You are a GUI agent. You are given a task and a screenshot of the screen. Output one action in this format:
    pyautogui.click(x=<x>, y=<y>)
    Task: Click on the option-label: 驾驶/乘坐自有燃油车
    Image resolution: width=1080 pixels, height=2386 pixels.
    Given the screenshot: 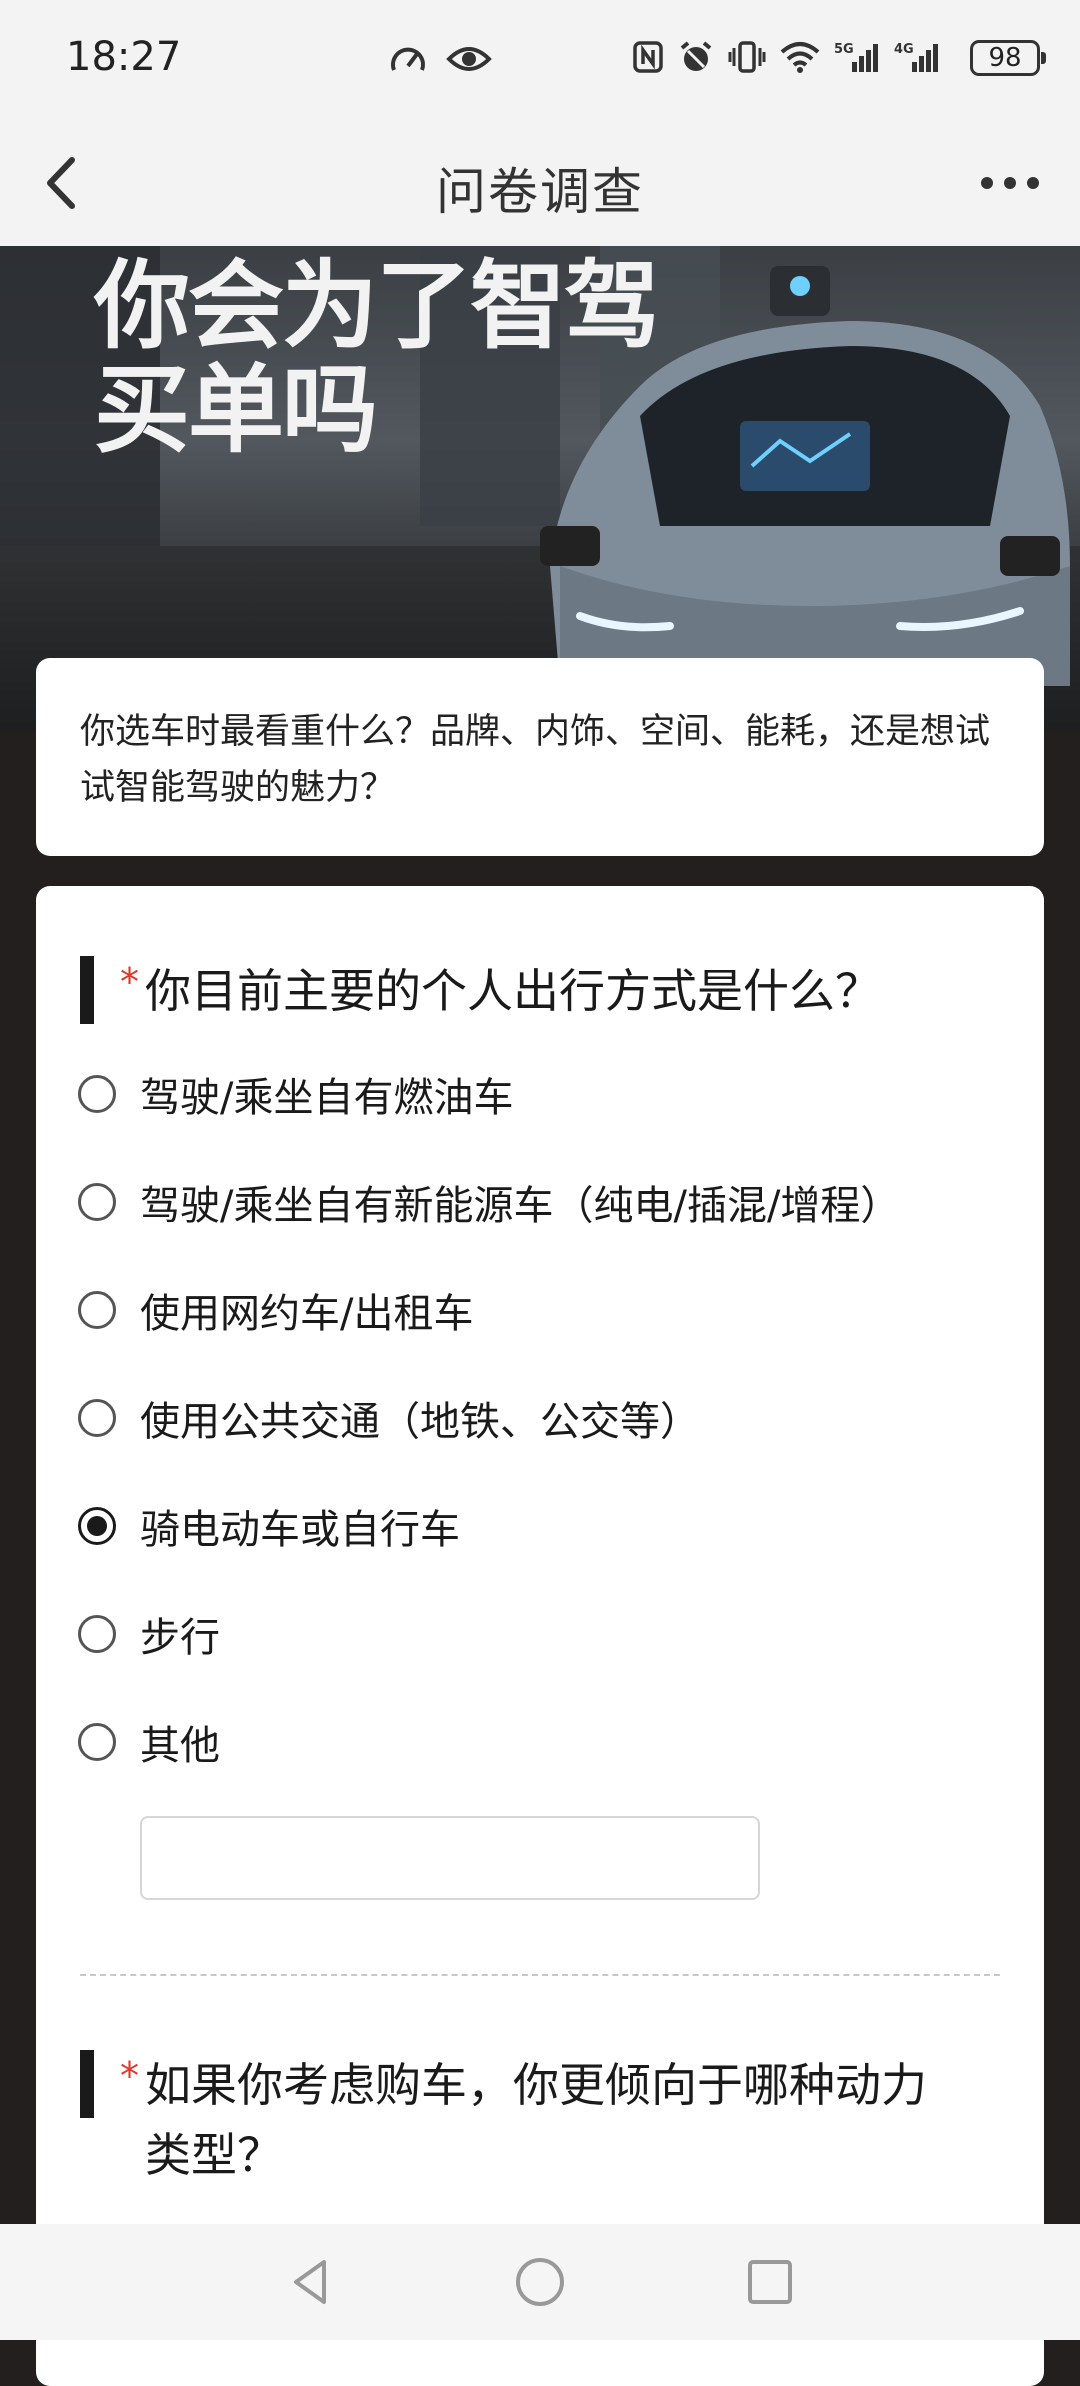 What is the action you would take?
    pyautogui.click(x=327, y=1098)
    